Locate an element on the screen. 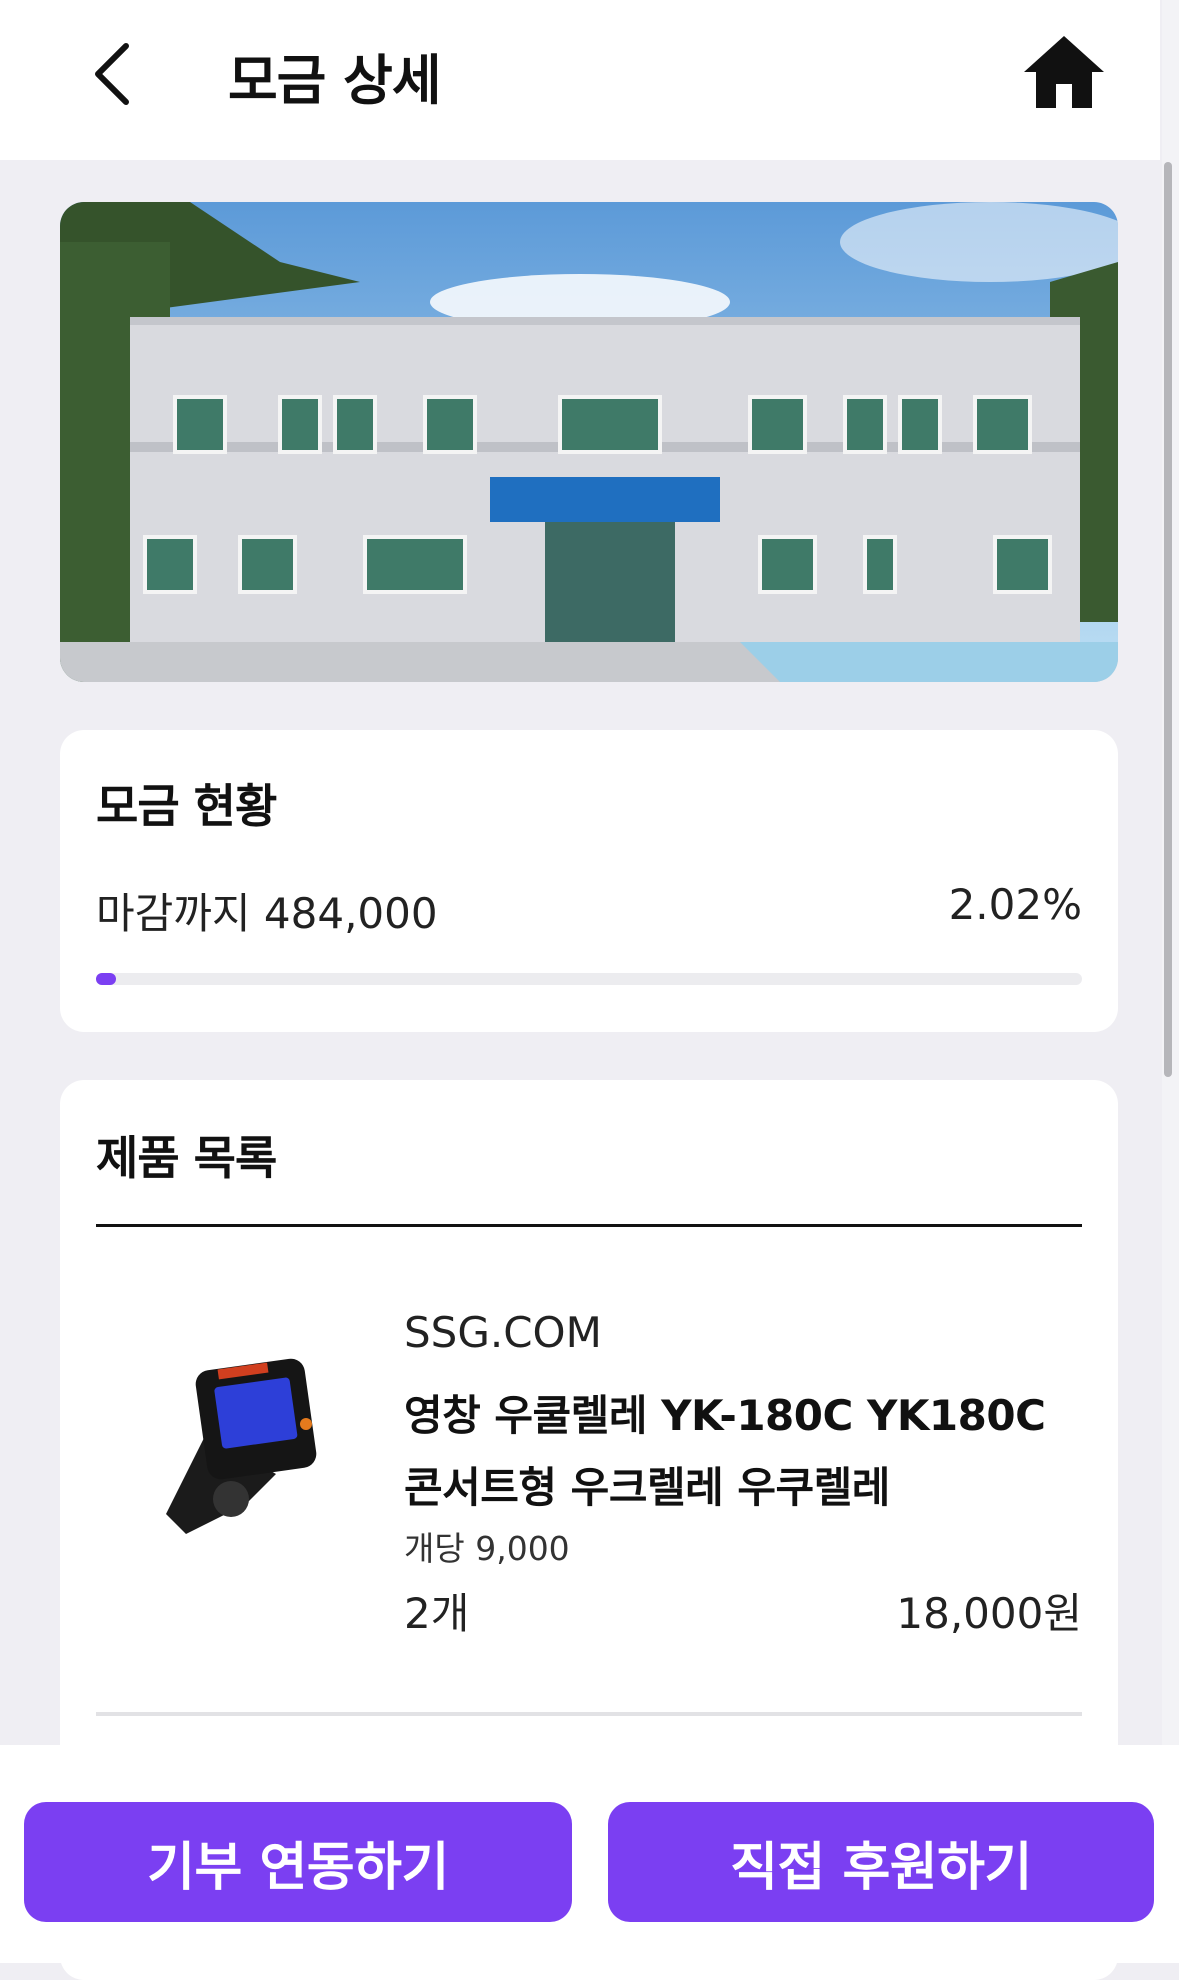  product-total: 18,000원 is located at coordinates (989, 1613).